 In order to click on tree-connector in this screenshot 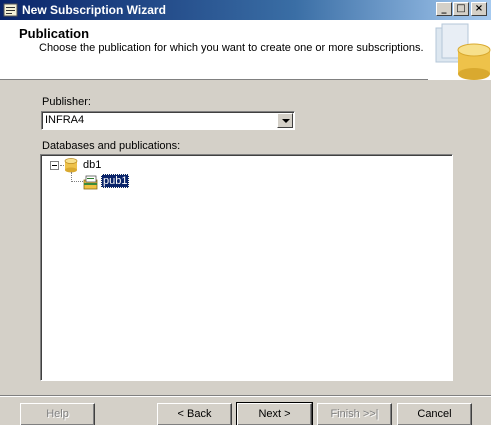, I will do `click(77, 181)`.